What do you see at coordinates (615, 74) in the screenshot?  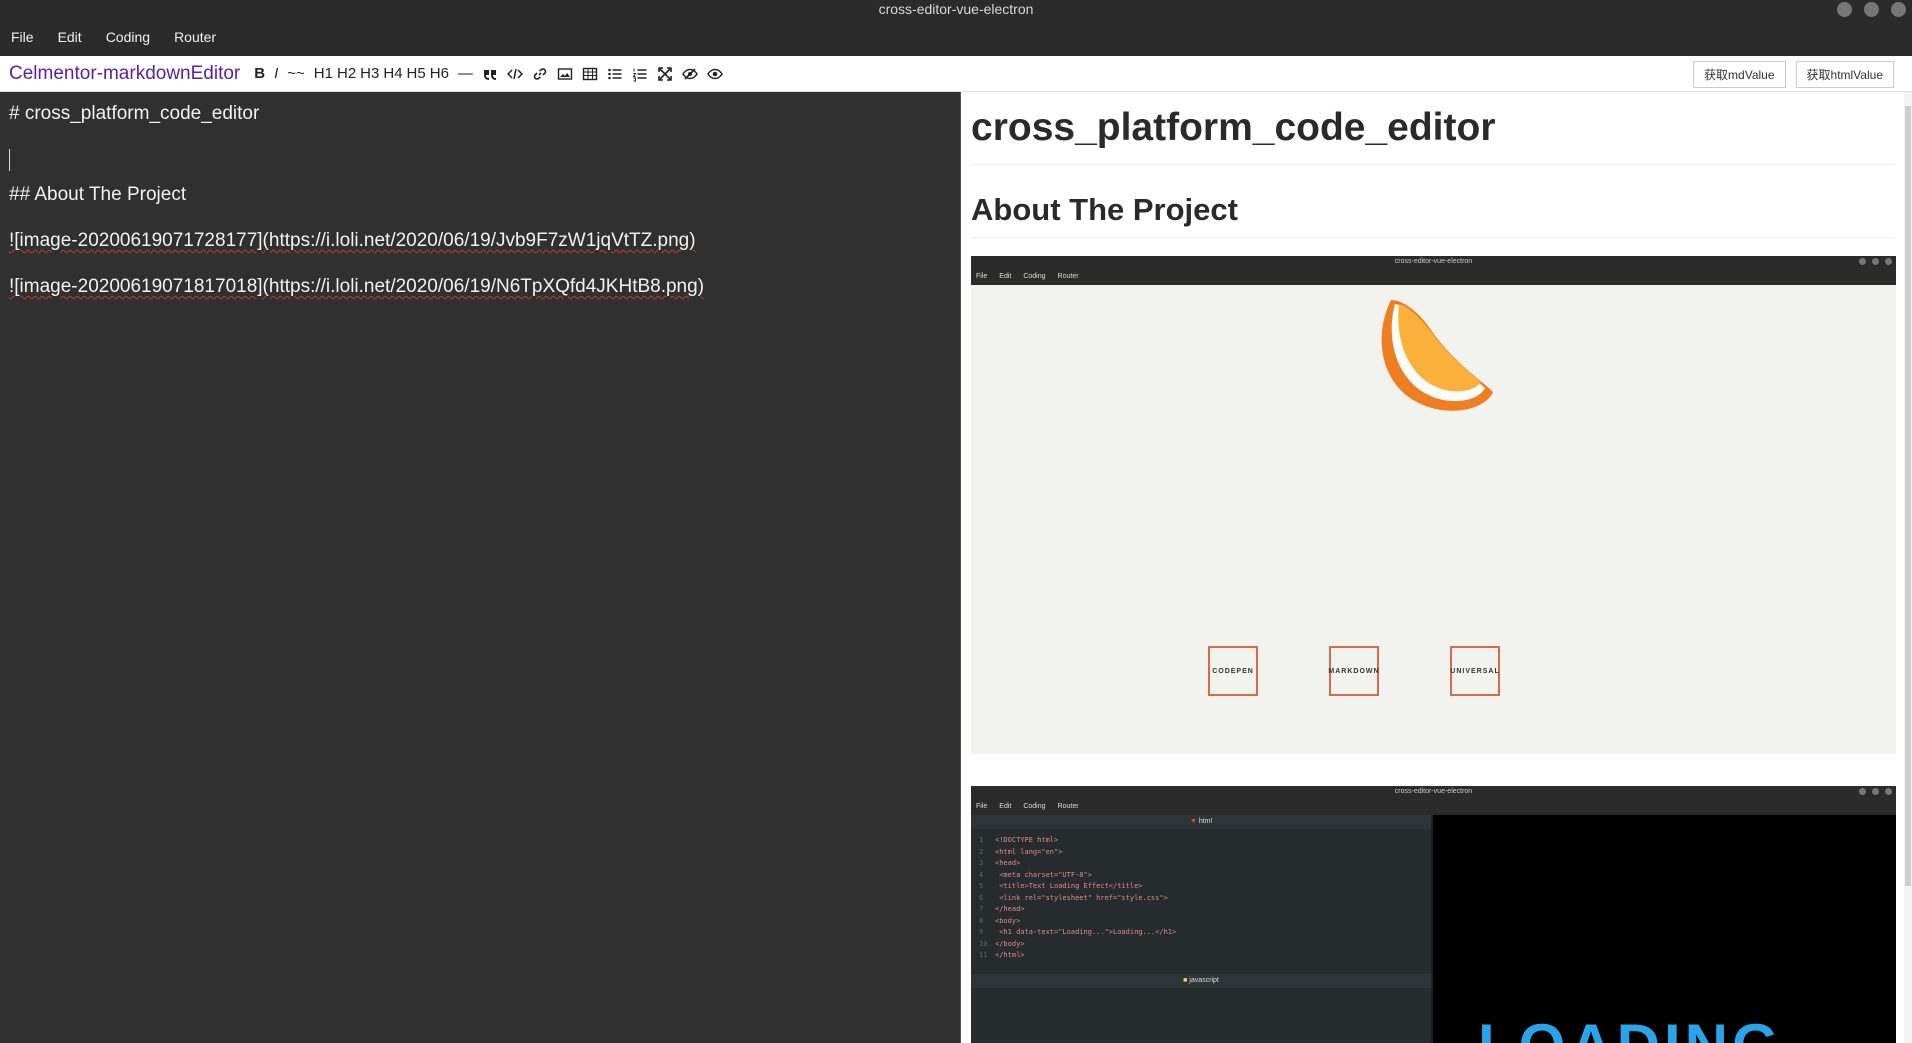 I see `unordered-list-icon` at bounding box center [615, 74].